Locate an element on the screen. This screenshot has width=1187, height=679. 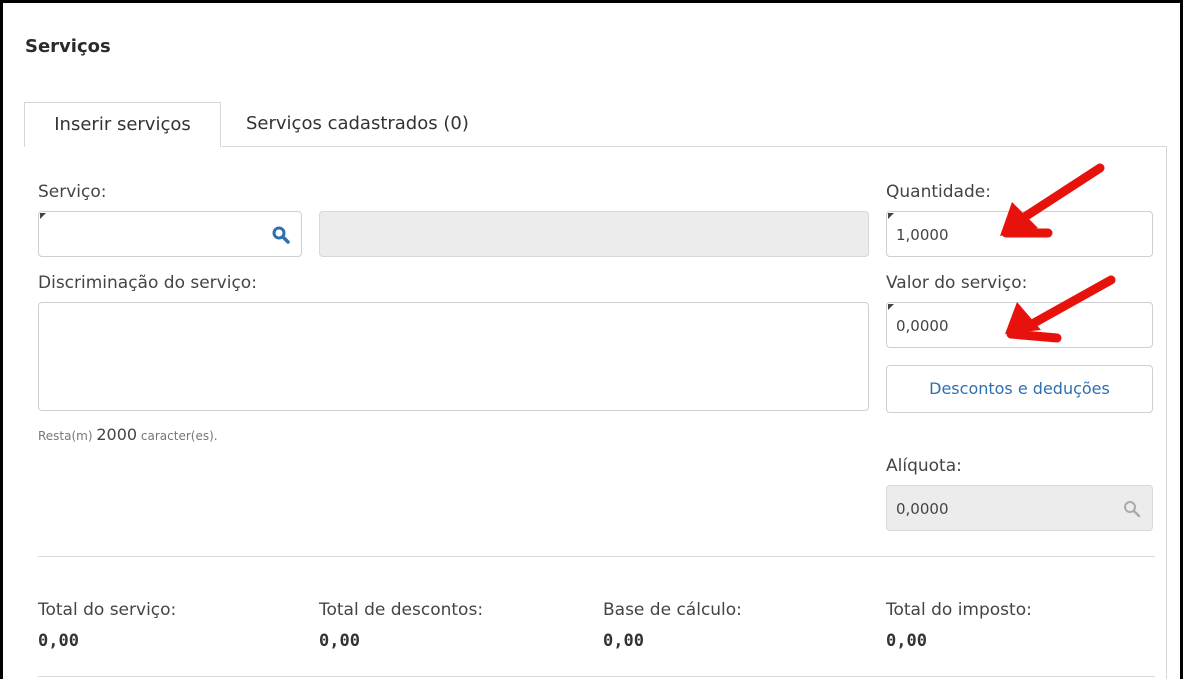
base-calculo-label: Base de cálculo: is located at coordinates (672, 610).